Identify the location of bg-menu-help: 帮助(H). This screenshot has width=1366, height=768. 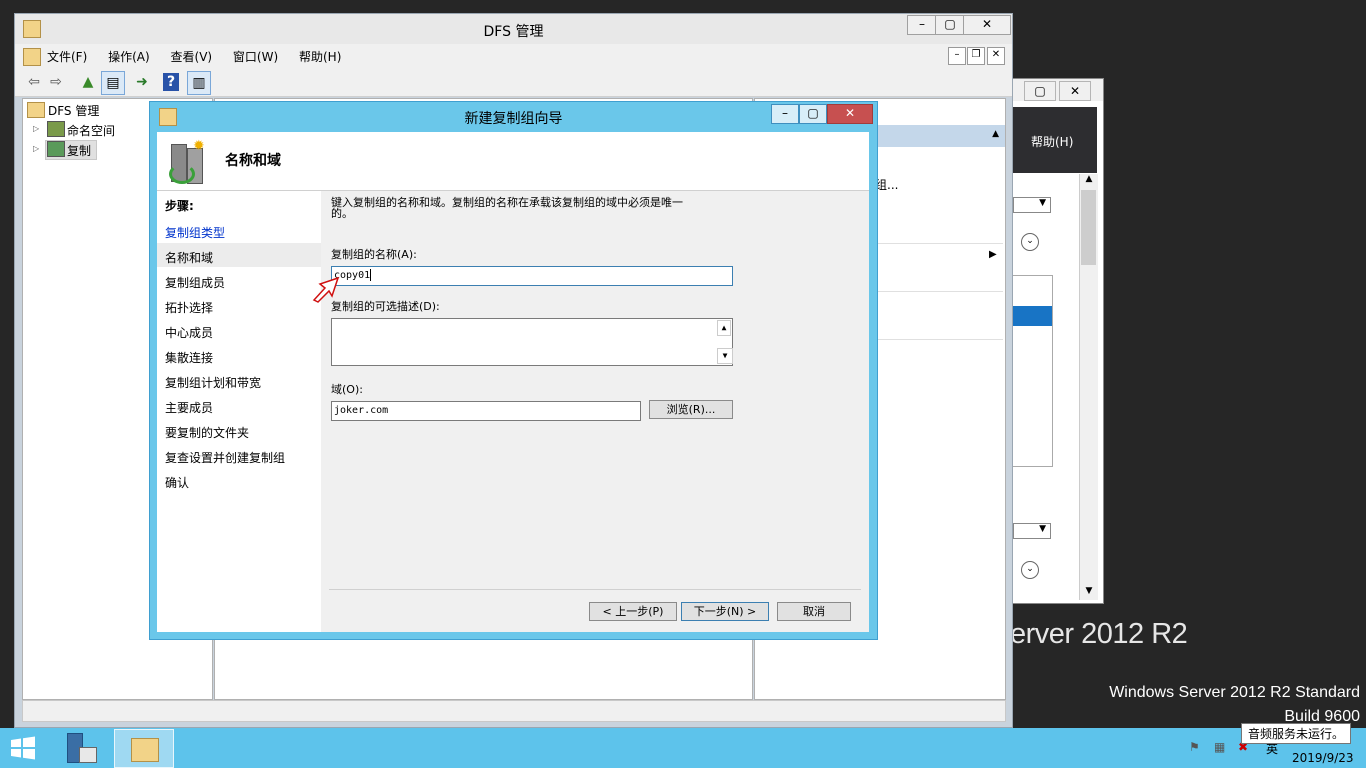
(1052, 141).